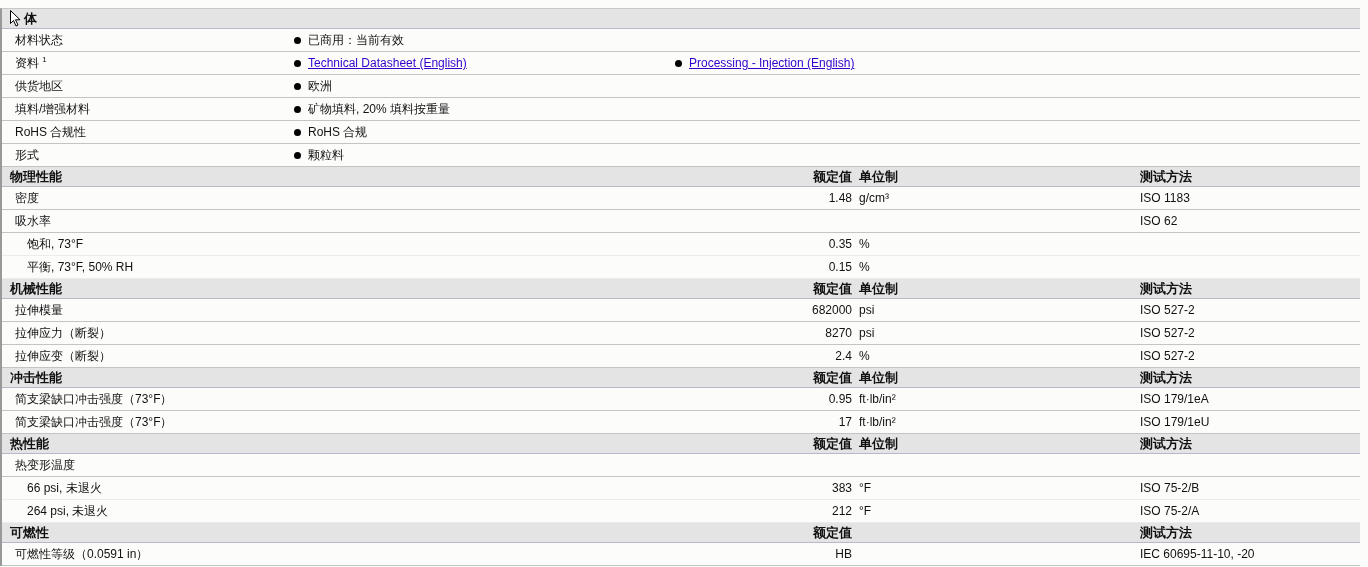 The image size is (1368, 567). Describe the element at coordinates (843, 554) in the screenshot. I see `nominal-value: HB` at that location.